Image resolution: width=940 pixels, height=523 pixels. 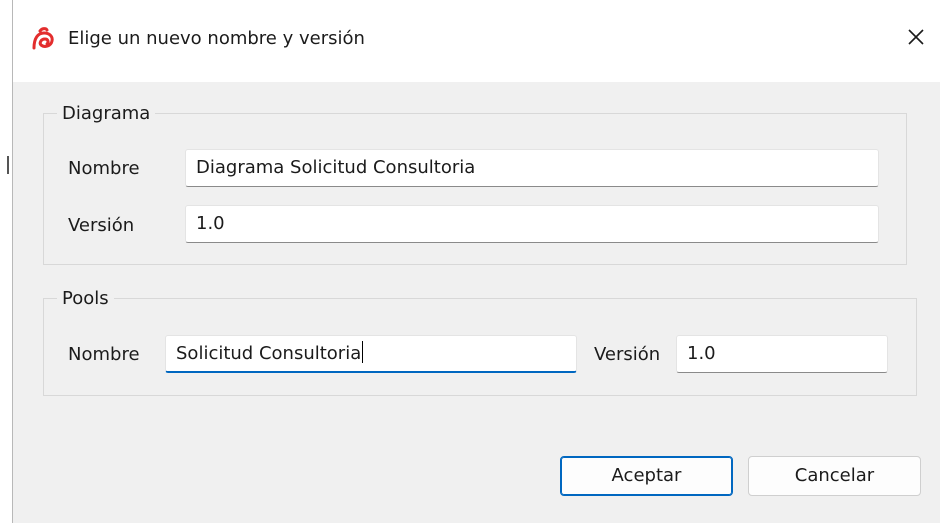 What do you see at coordinates (532, 168) in the screenshot?
I see `diagram-name-input: Diagrama Solicitud Consultoria` at bounding box center [532, 168].